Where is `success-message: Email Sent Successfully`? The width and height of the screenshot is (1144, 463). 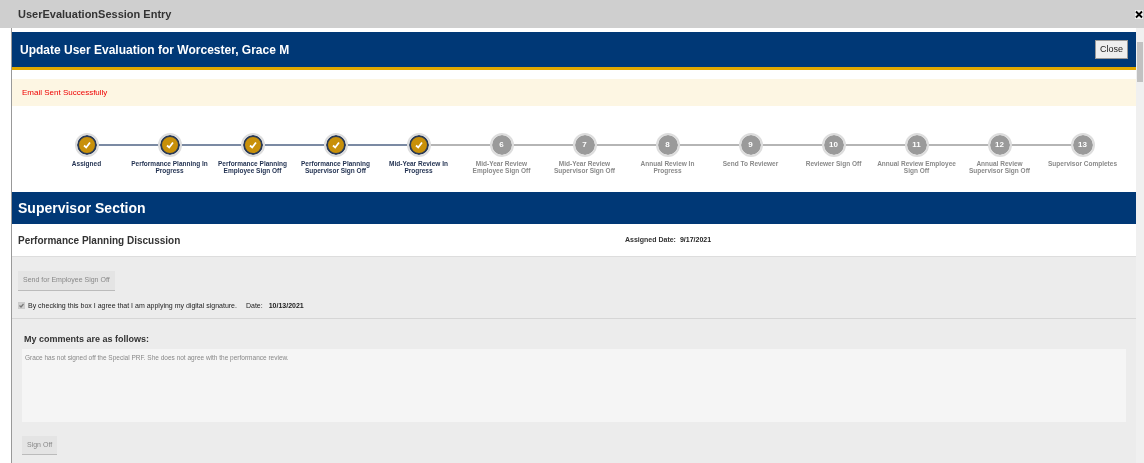
success-message: Email Sent Successfully is located at coordinates (65, 92).